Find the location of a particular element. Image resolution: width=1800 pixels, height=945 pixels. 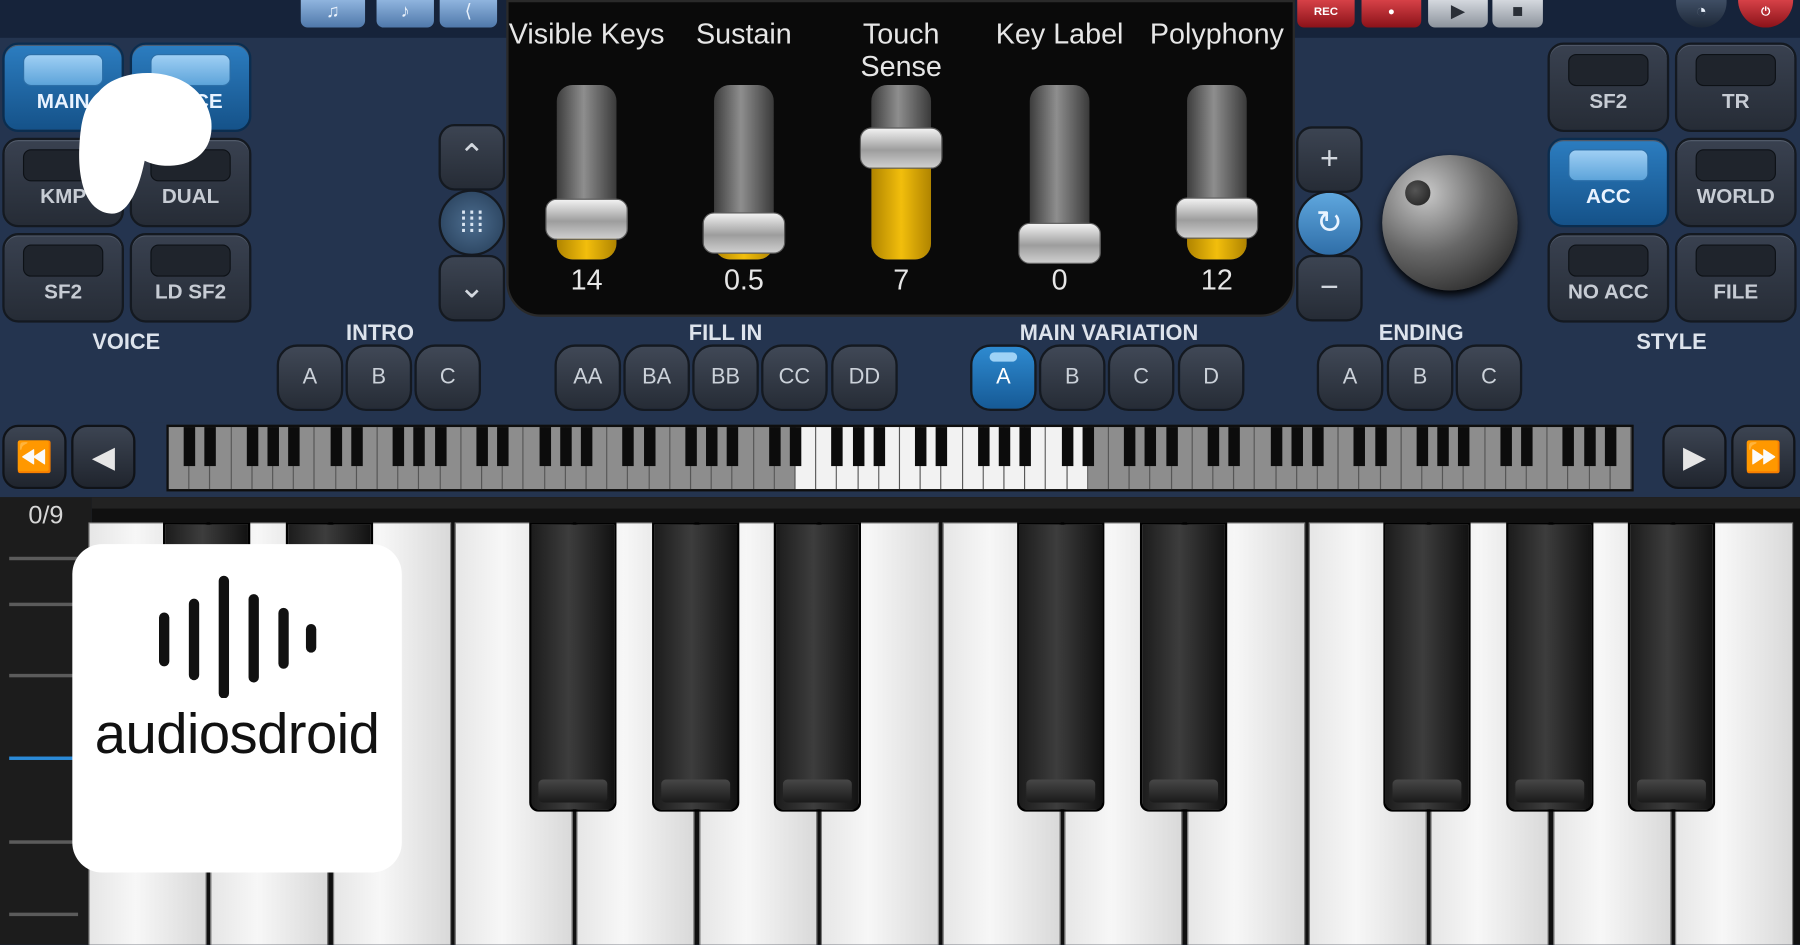

ending-c-button: C is located at coordinates (1489, 377).